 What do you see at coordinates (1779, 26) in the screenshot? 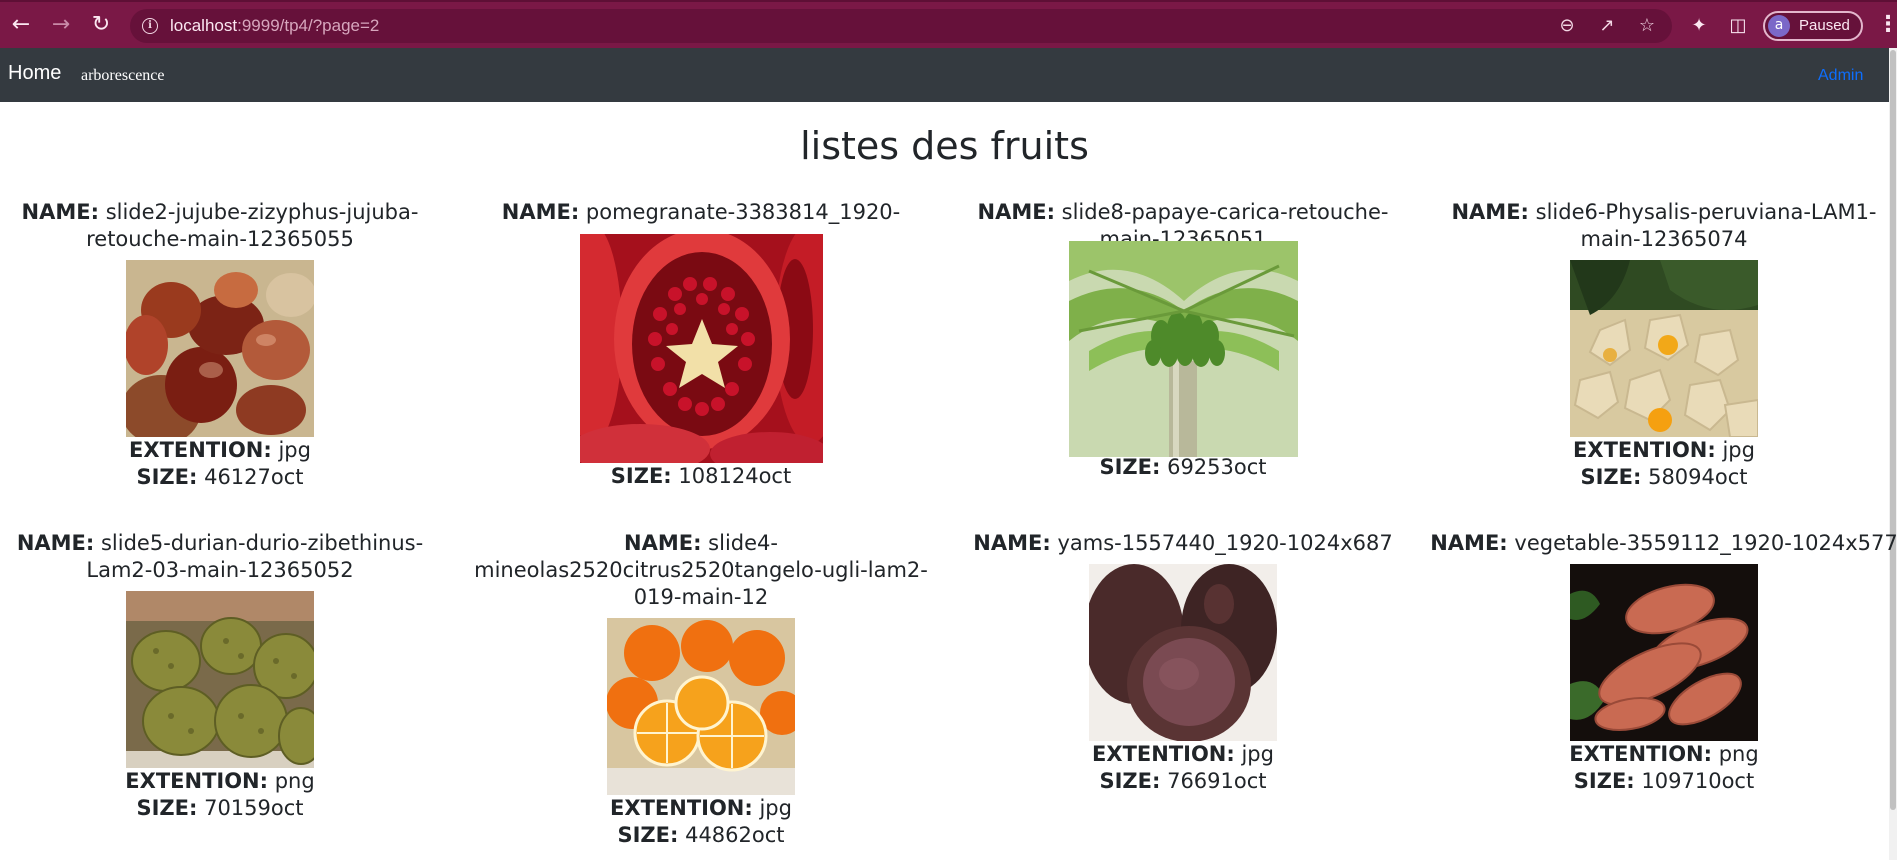
I see `avatar: a` at bounding box center [1779, 26].